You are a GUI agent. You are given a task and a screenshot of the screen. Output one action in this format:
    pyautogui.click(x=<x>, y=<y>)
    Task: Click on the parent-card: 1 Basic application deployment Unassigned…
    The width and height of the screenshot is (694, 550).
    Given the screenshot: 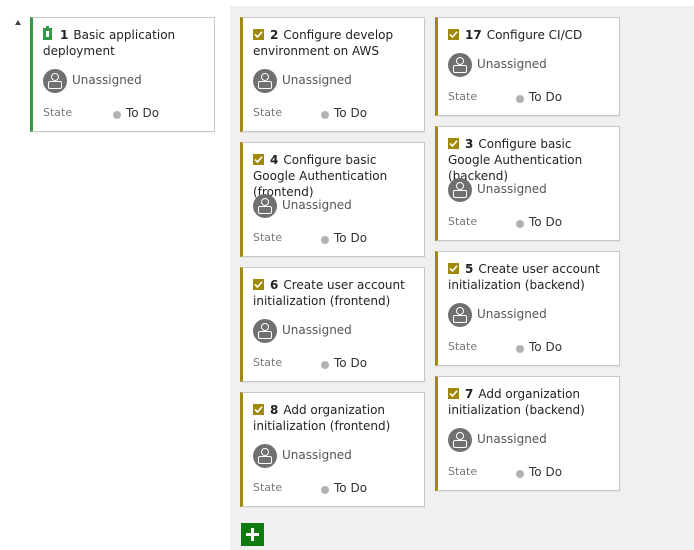 What is the action you would take?
    pyautogui.click(x=122, y=74)
    